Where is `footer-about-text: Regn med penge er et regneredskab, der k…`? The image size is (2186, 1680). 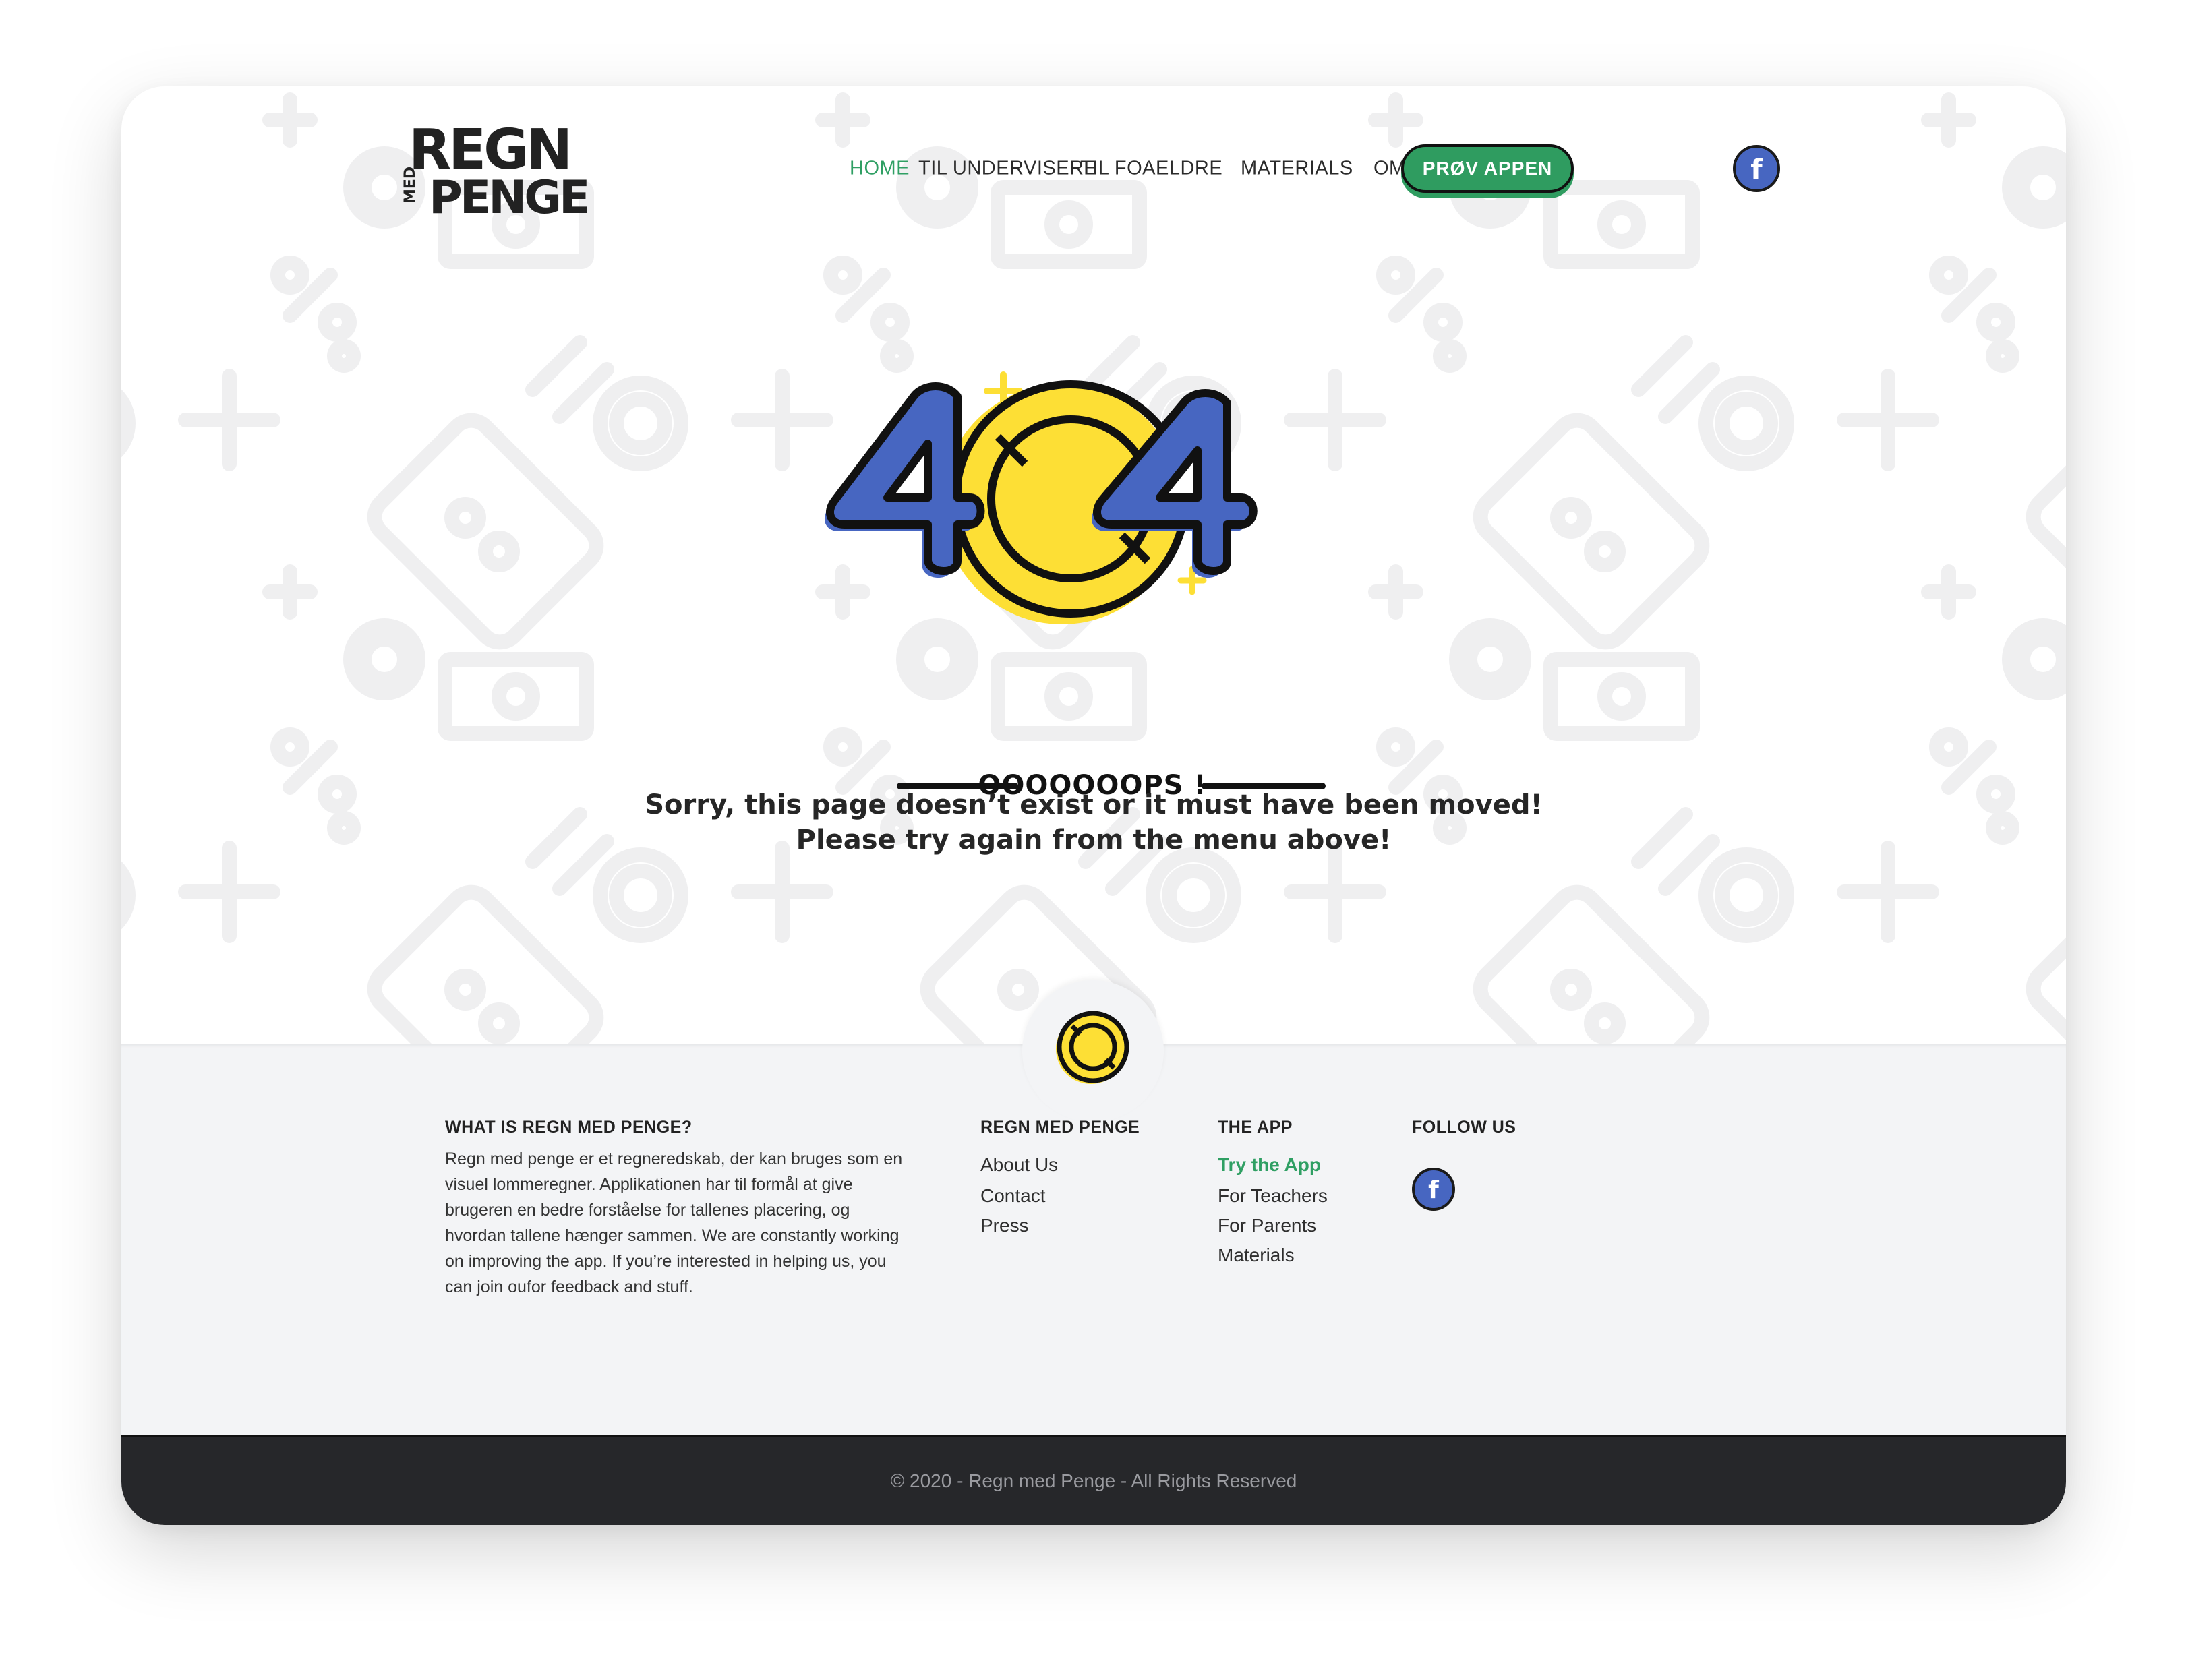
footer-about-text: Regn med penge er et regneredskab, der k… is located at coordinates (674, 1222).